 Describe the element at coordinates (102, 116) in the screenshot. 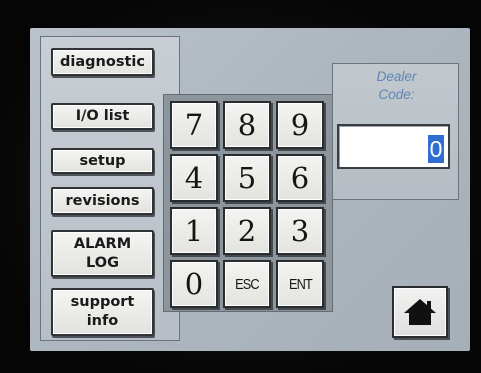

I see `io-list-button: I/O list` at that location.